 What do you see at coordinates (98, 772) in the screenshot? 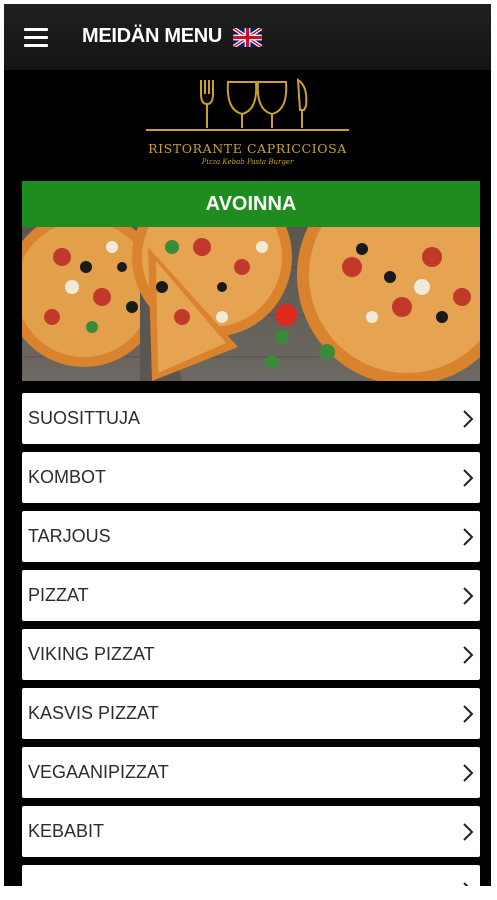
I see `menu-item-label: VEGAANIPIZZAT` at bounding box center [98, 772].